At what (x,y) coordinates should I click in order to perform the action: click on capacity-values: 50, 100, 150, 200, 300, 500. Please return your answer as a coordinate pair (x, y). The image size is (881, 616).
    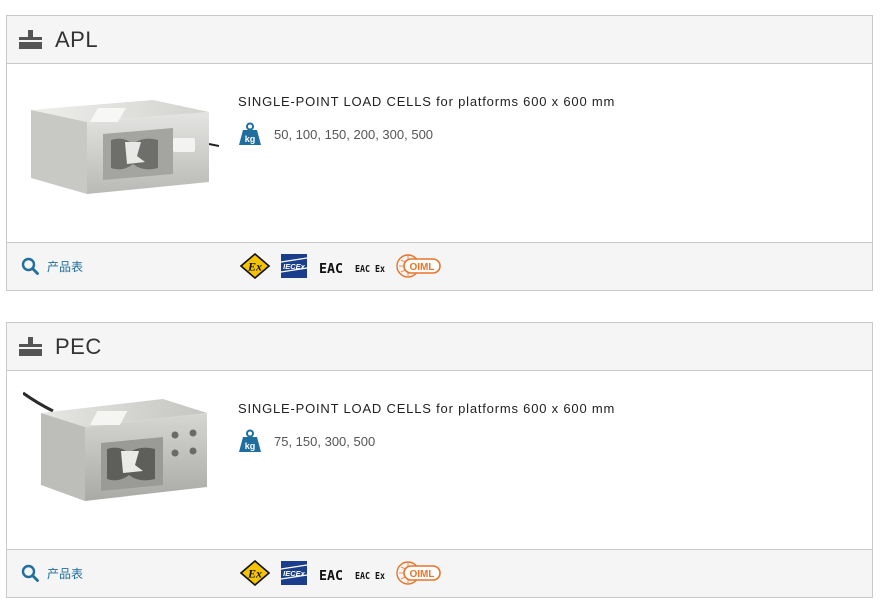
    Looking at the image, I should click on (354, 134).